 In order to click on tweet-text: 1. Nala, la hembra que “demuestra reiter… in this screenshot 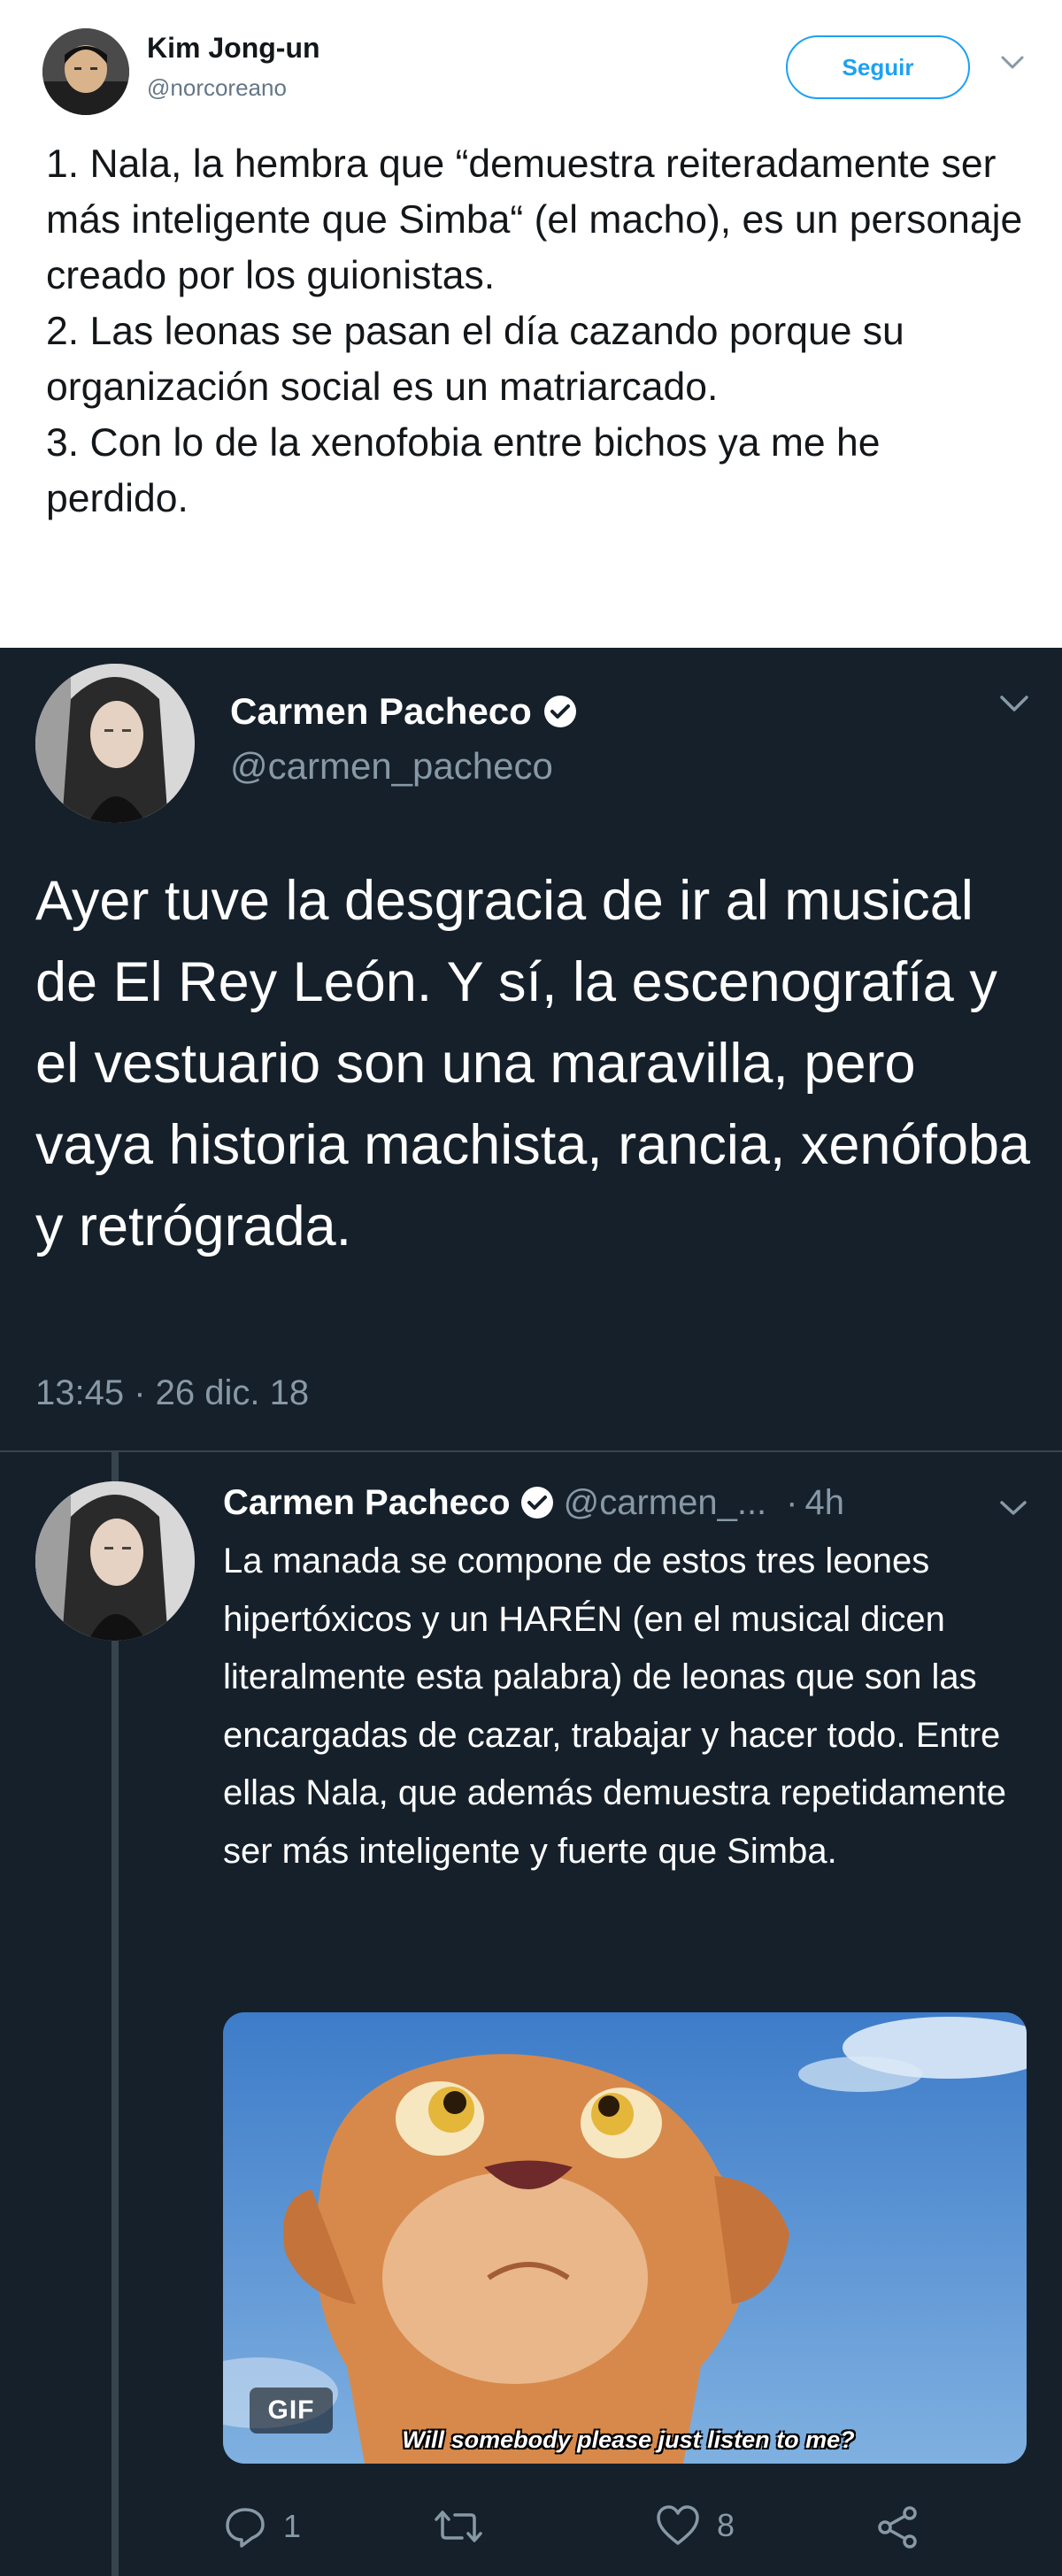, I will do `click(537, 331)`.